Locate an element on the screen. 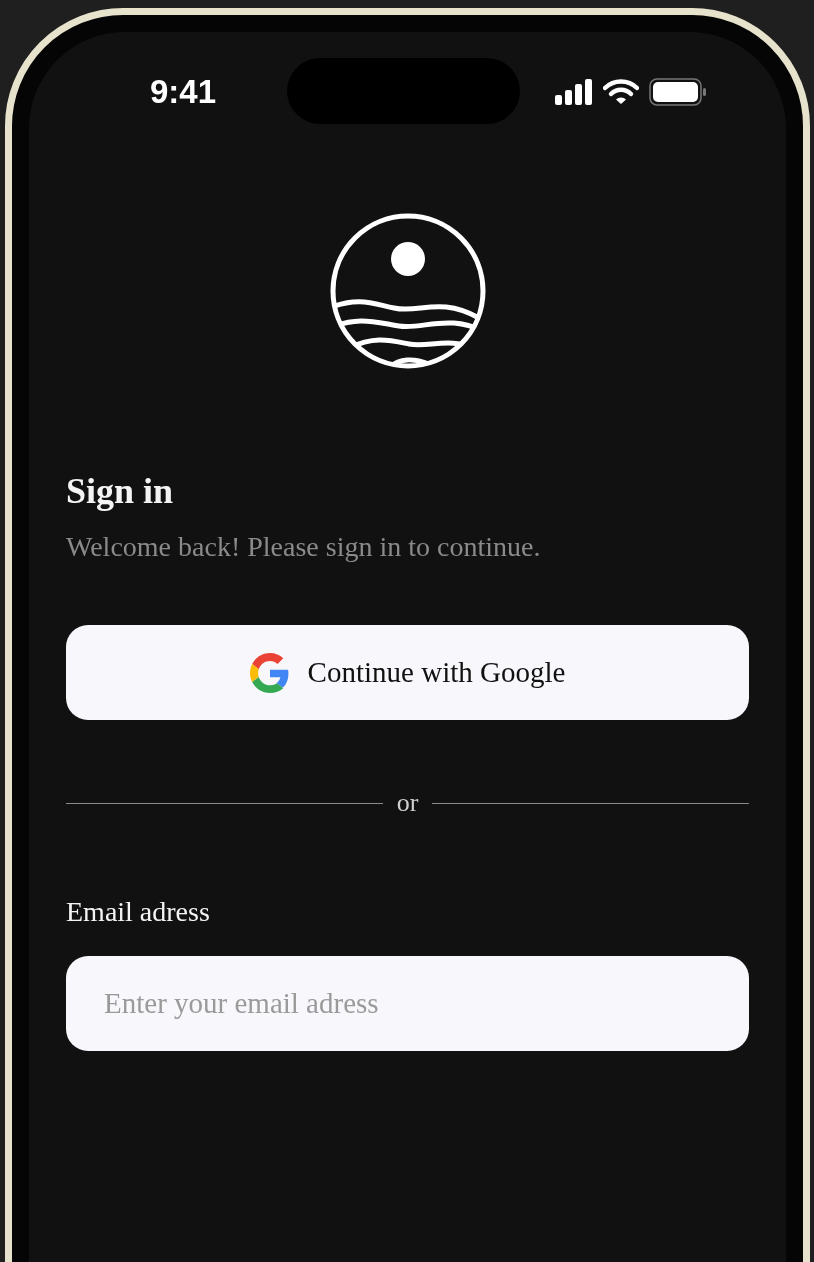 The width and height of the screenshot is (814, 1262). email-label: Email adress is located at coordinates (138, 912).